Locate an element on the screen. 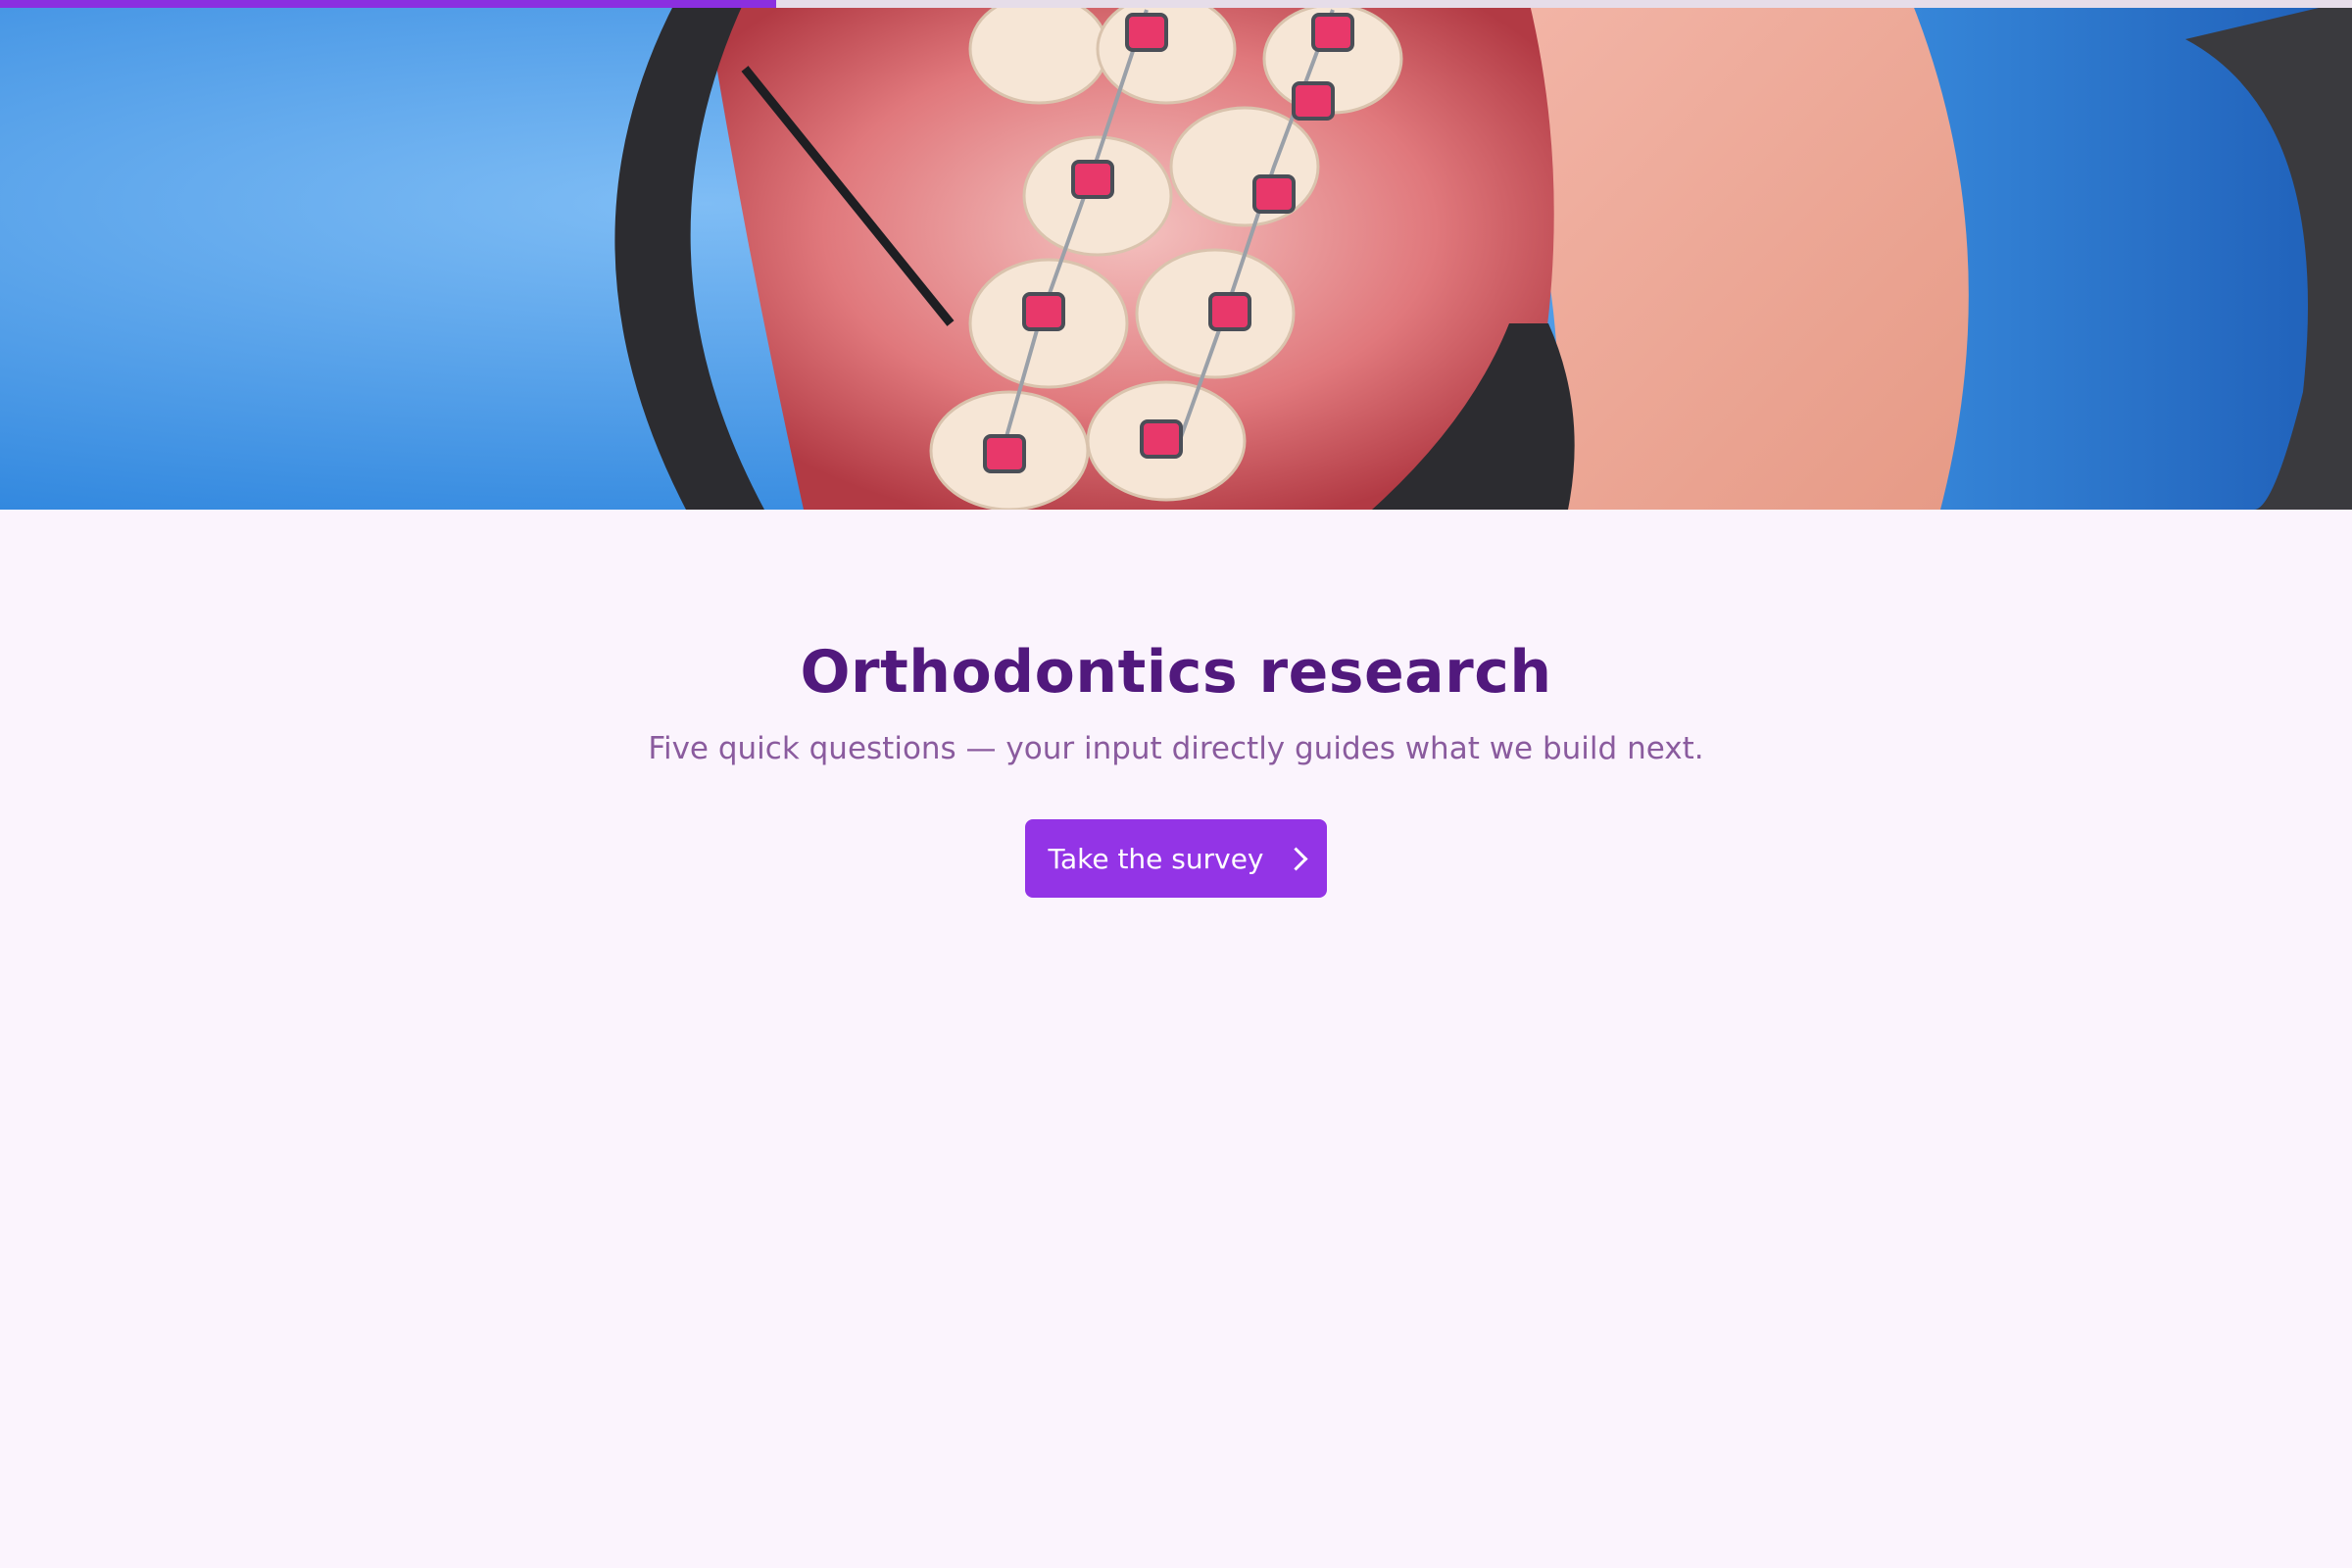  progress-fill is located at coordinates (388, 4).